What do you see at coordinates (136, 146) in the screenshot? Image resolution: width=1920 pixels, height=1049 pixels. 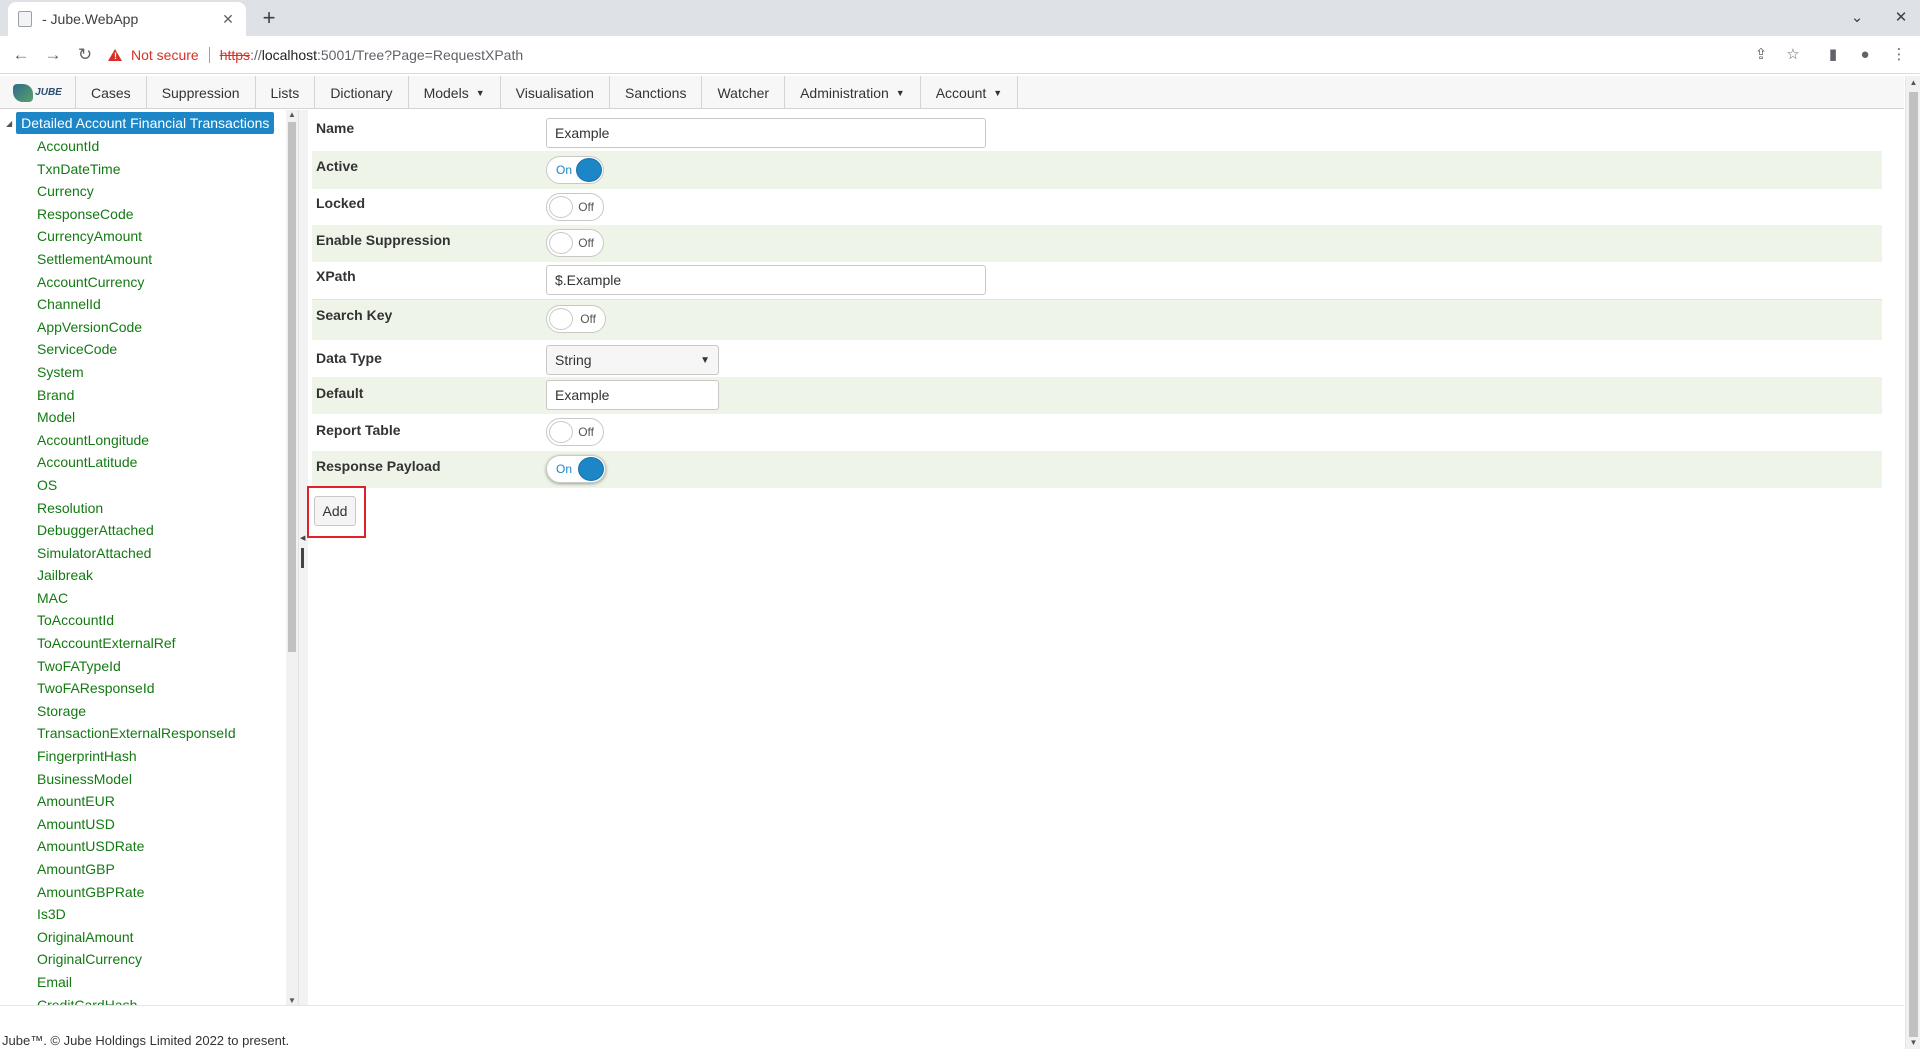 I see `tree-item: AccountId` at bounding box center [136, 146].